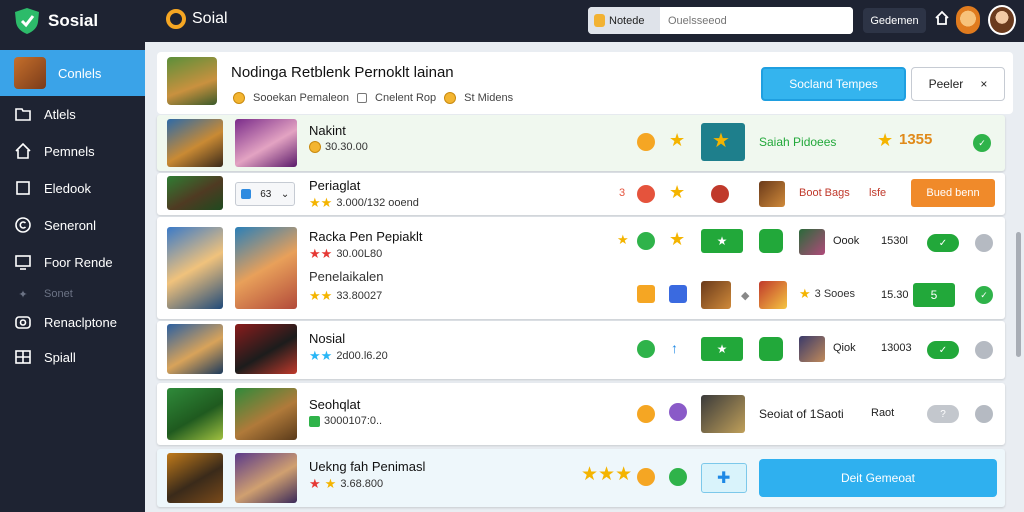 The height and width of the screenshot is (512, 1024). Describe the element at coordinates (72, 73) in the screenshot. I see `sidebar-item-conlels: Conlels` at that location.